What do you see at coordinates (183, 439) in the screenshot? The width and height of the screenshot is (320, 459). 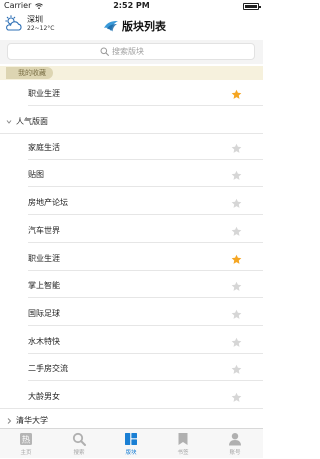 I see `bookmark-icon` at bounding box center [183, 439].